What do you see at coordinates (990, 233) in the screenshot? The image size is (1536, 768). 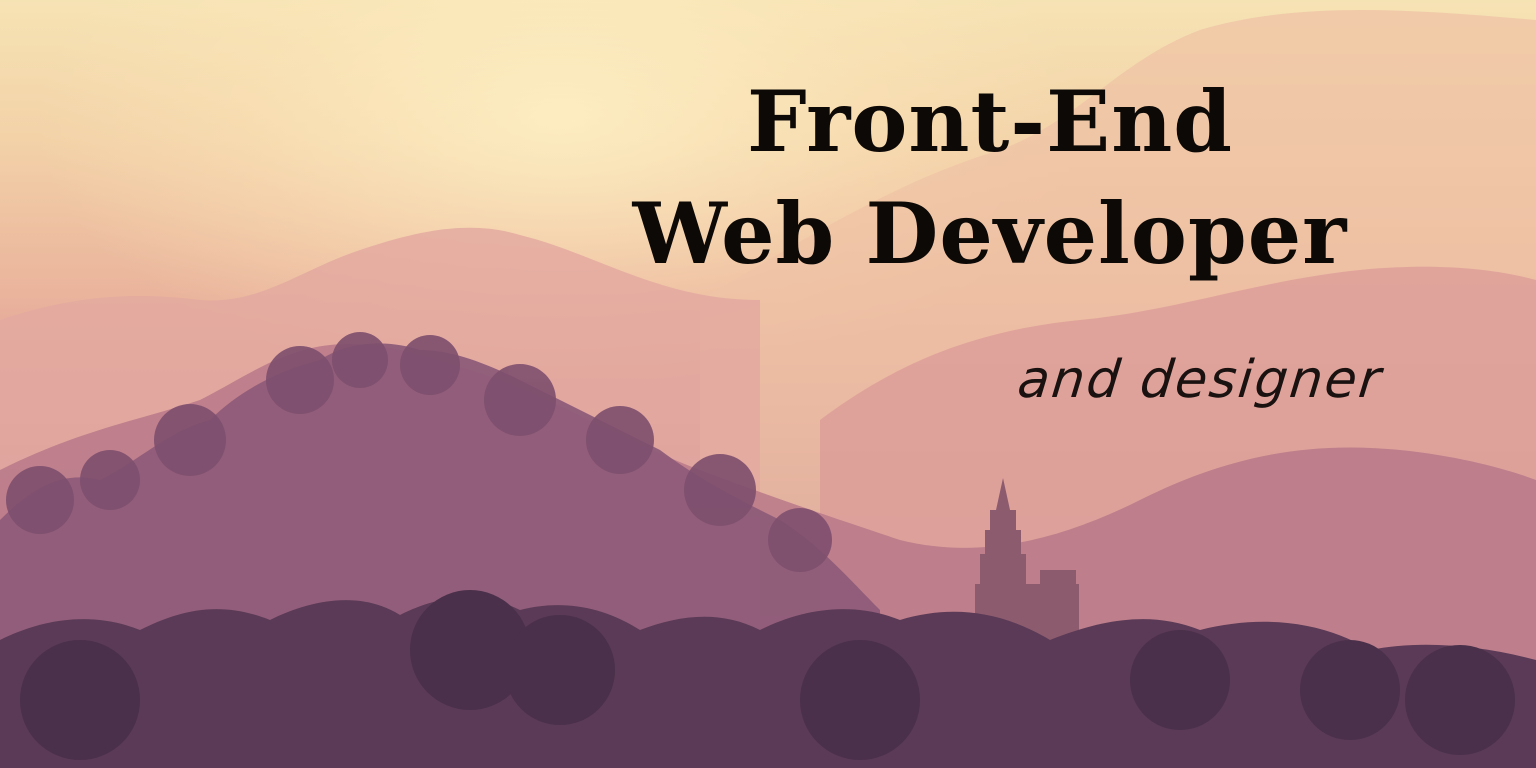 I see `headline-line-web-developer: Web Developer` at bounding box center [990, 233].